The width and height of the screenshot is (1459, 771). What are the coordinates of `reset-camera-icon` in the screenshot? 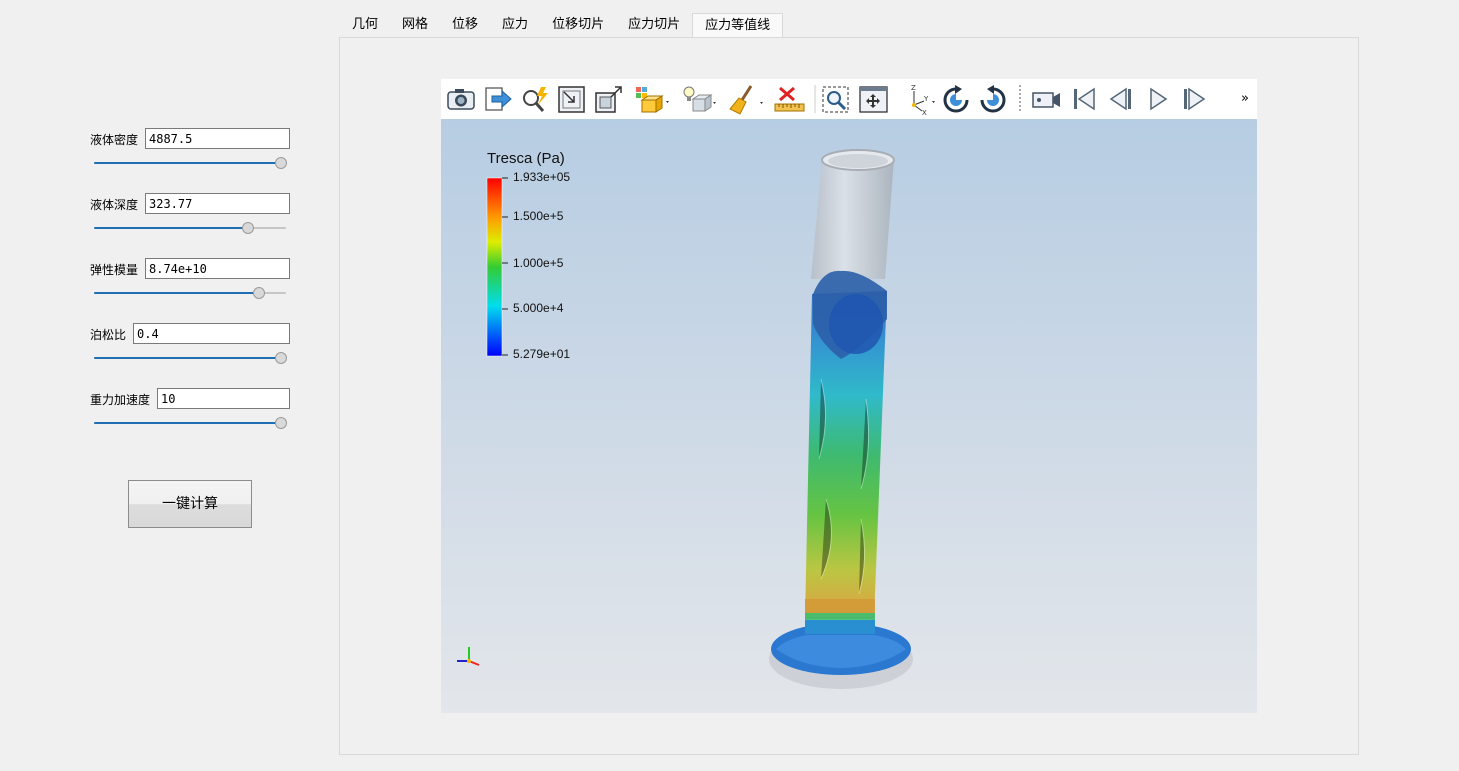 It's located at (571, 99).